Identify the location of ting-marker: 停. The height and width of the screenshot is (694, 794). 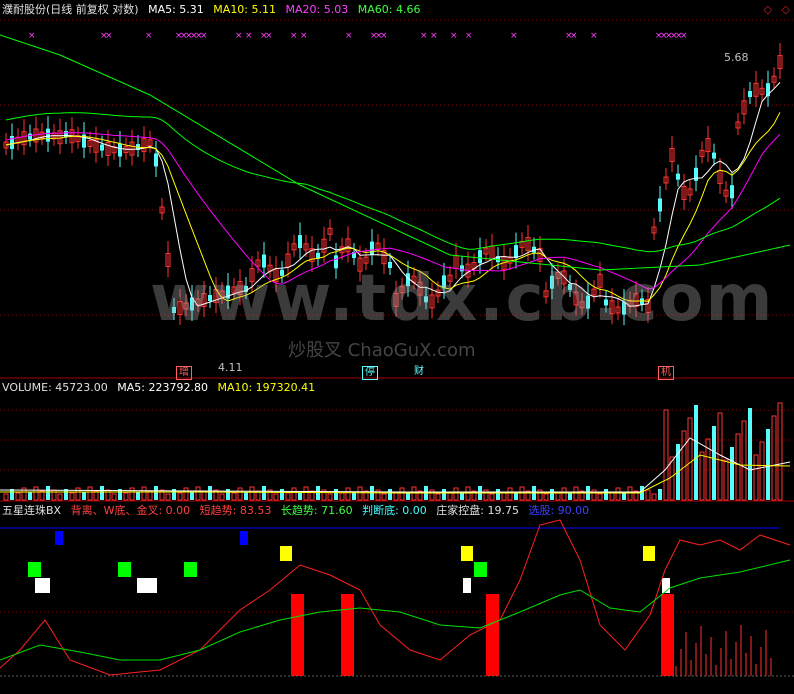
(370, 373).